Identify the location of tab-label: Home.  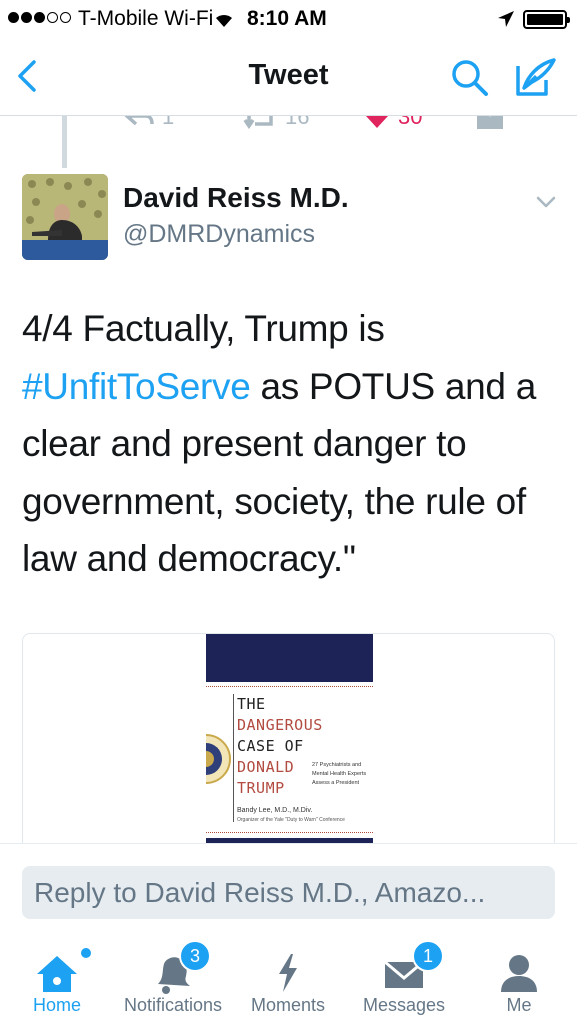
(56, 1005).